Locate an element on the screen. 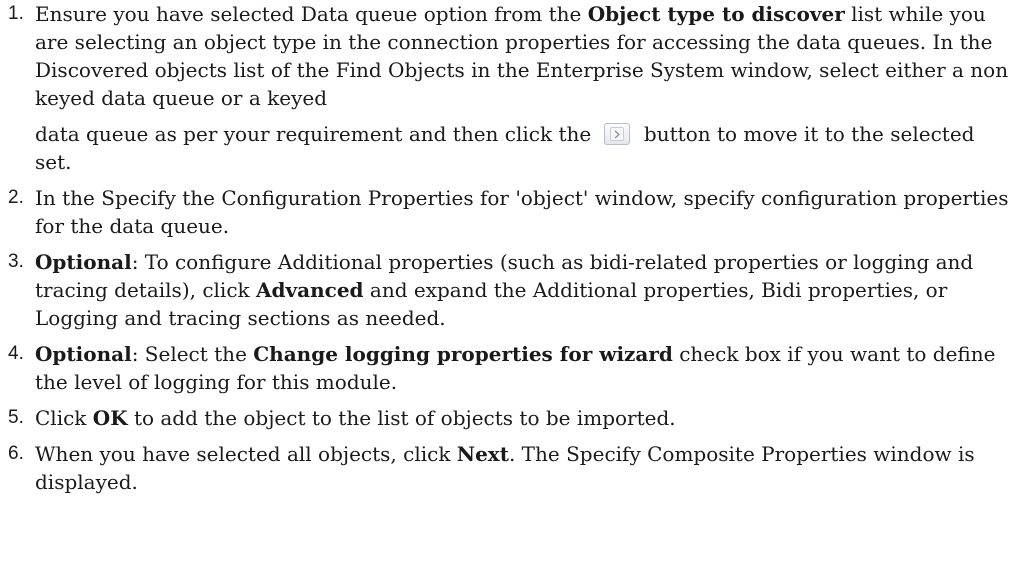 The height and width of the screenshot is (571, 1026). step-number: 2. is located at coordinates (16, 197).